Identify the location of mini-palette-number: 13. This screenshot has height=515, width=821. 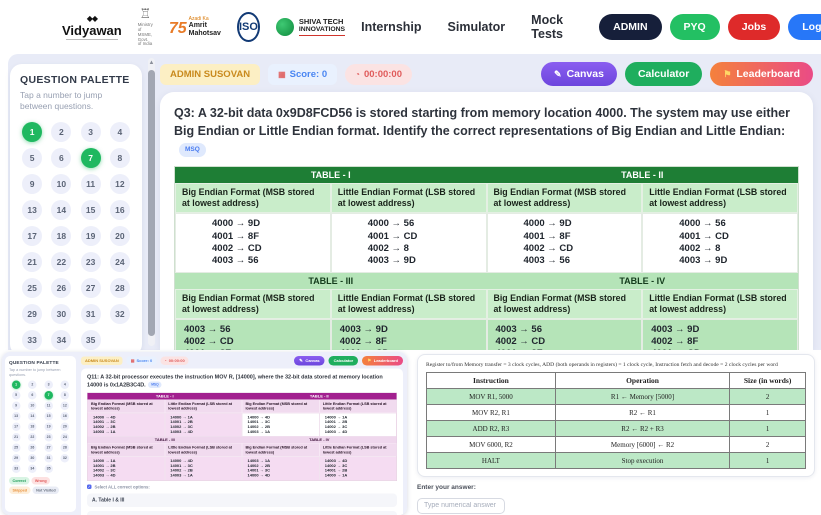
(16, 416).